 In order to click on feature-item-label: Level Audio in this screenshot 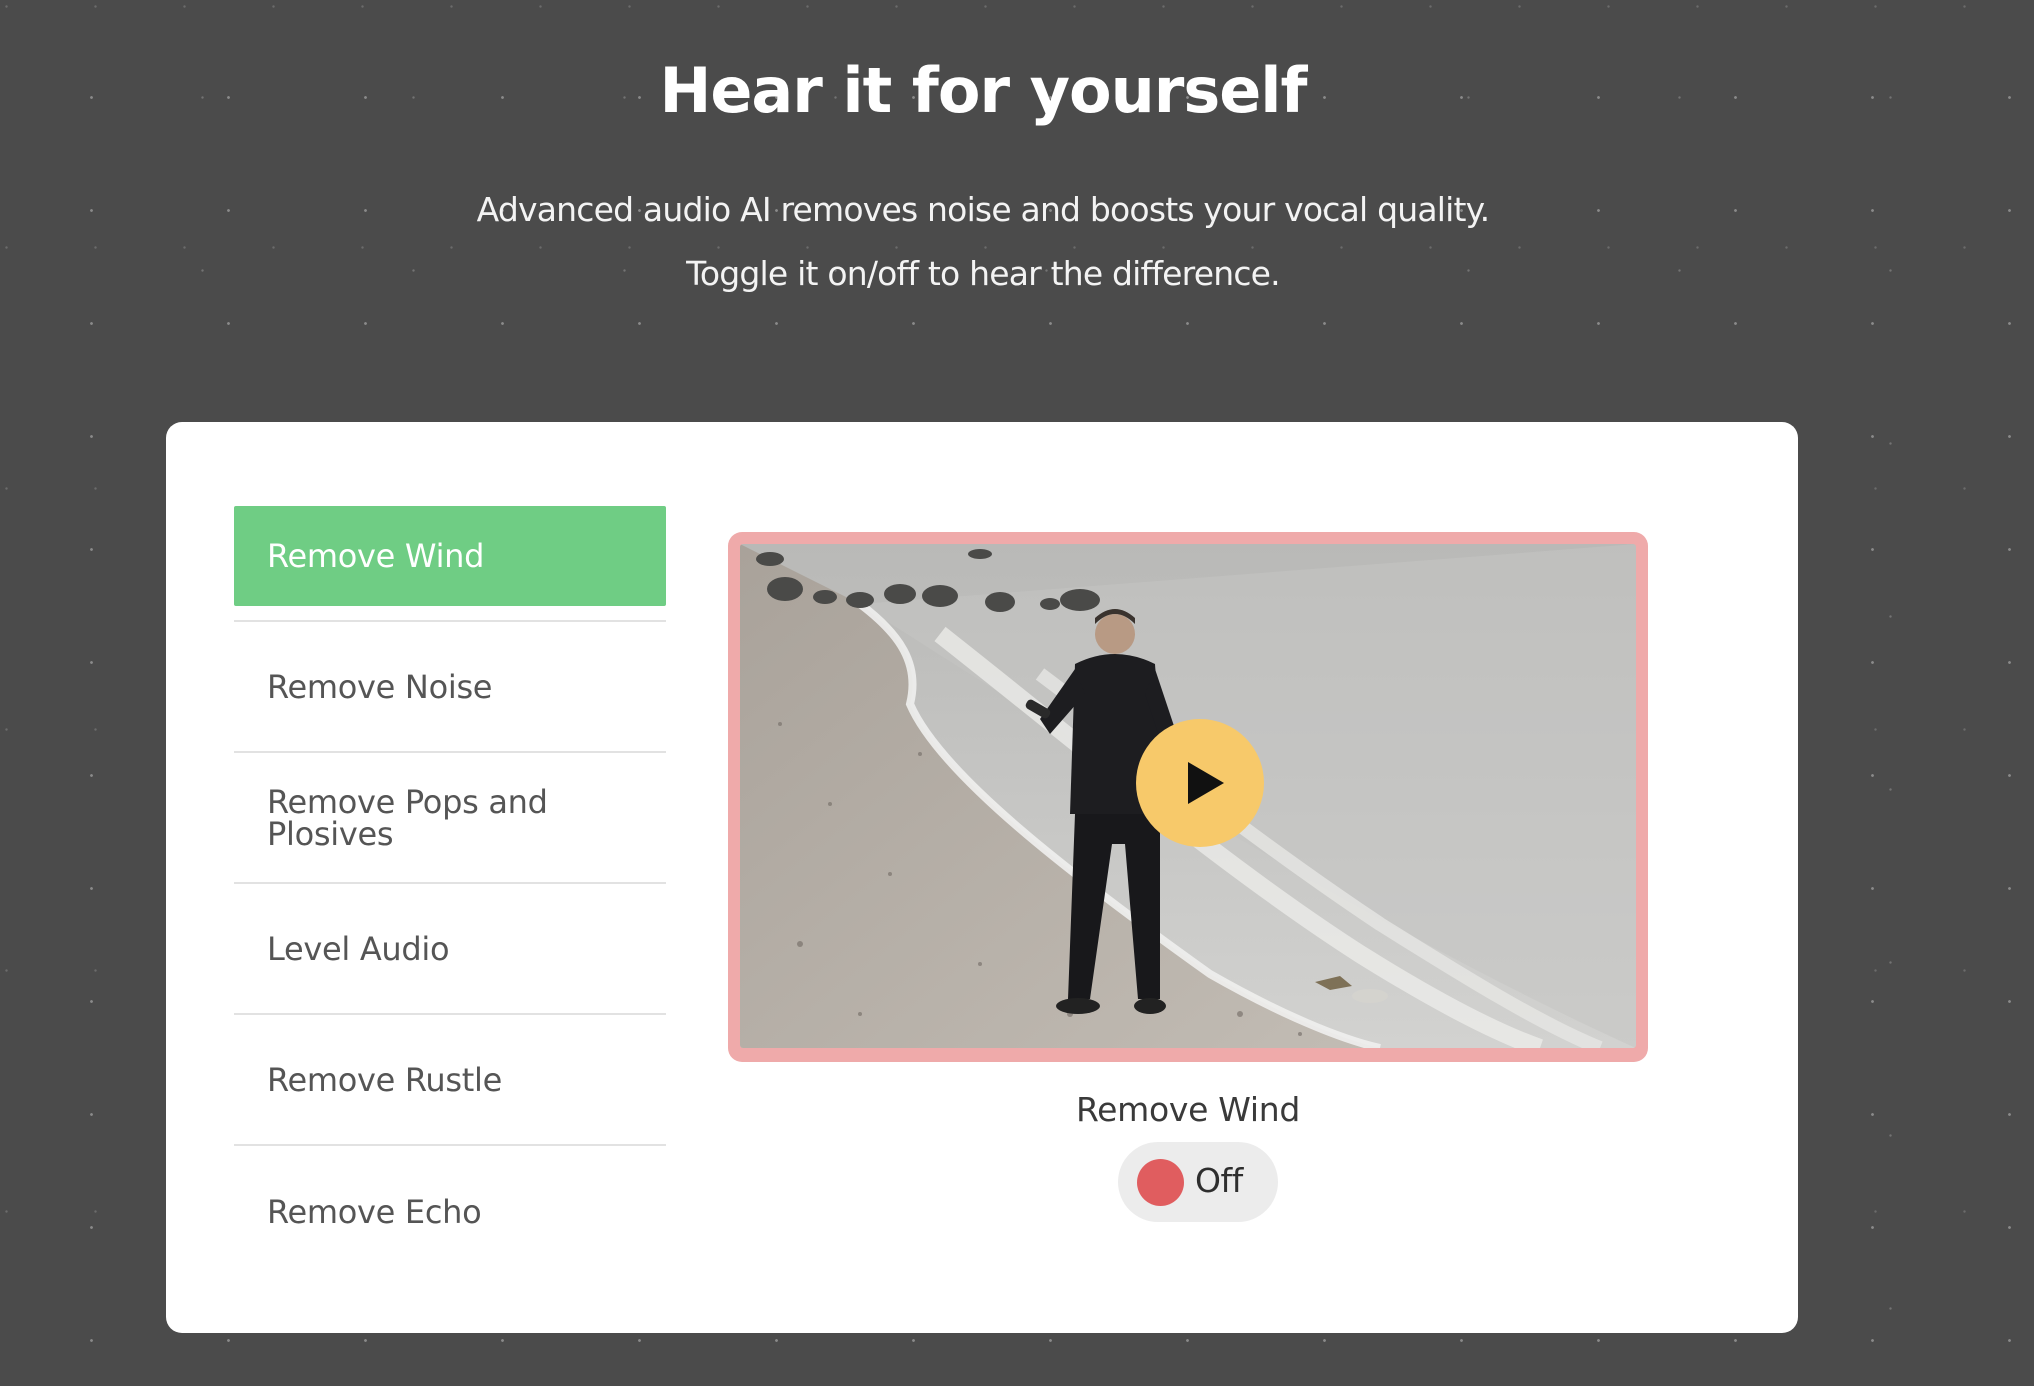, I will do `click(358, 948)`.